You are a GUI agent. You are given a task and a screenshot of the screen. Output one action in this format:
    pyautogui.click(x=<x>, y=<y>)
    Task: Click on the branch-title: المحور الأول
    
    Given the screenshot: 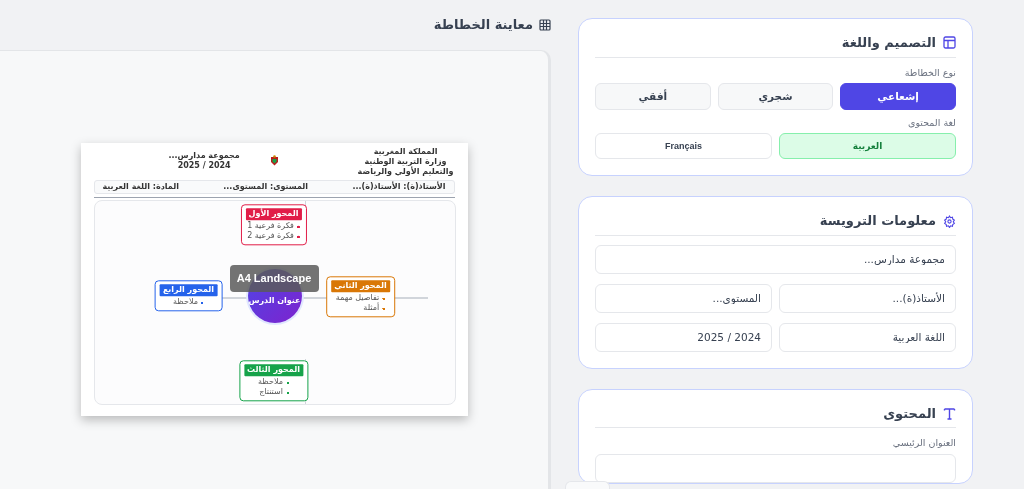 What is the action you would take?
    pyautogui.click(x=273, y=214)
    